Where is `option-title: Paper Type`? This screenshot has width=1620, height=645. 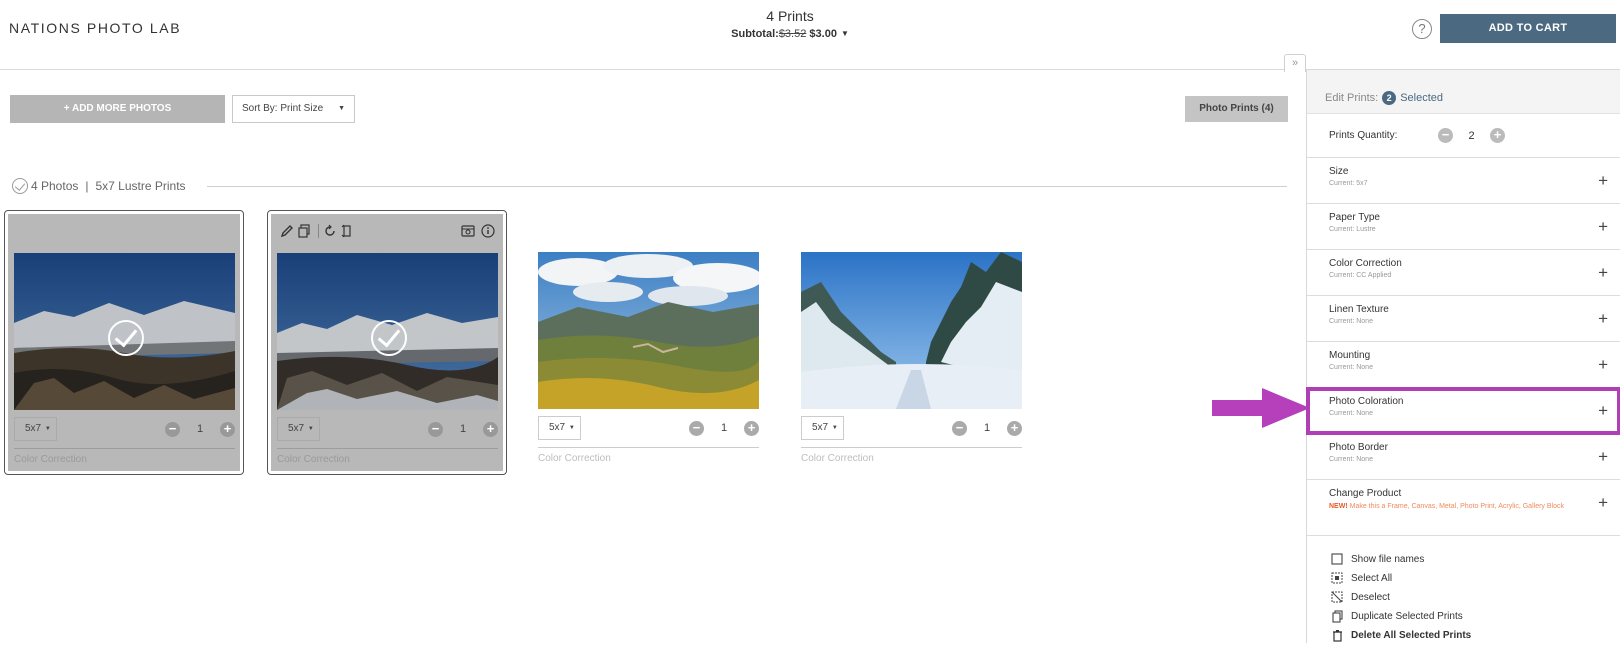
option-title: Paper Type is located at coordinates (1354, 217).